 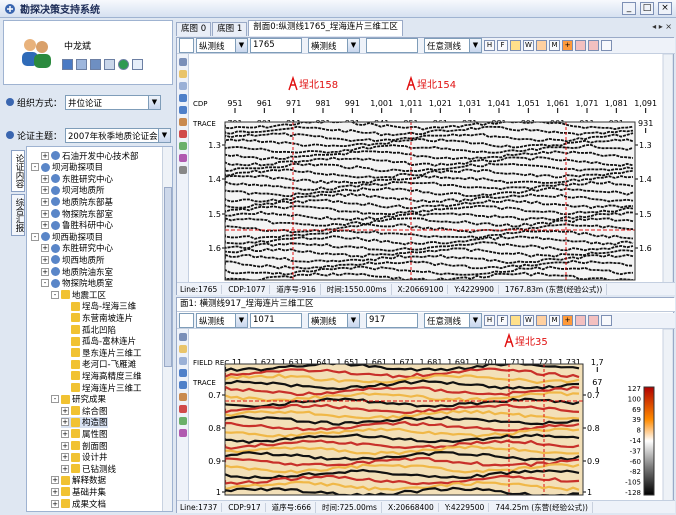 What do you see at coordinates (18, 171) in the screenshot?
I see `tab-content: 论证内容` at bounding box center [18, 171].